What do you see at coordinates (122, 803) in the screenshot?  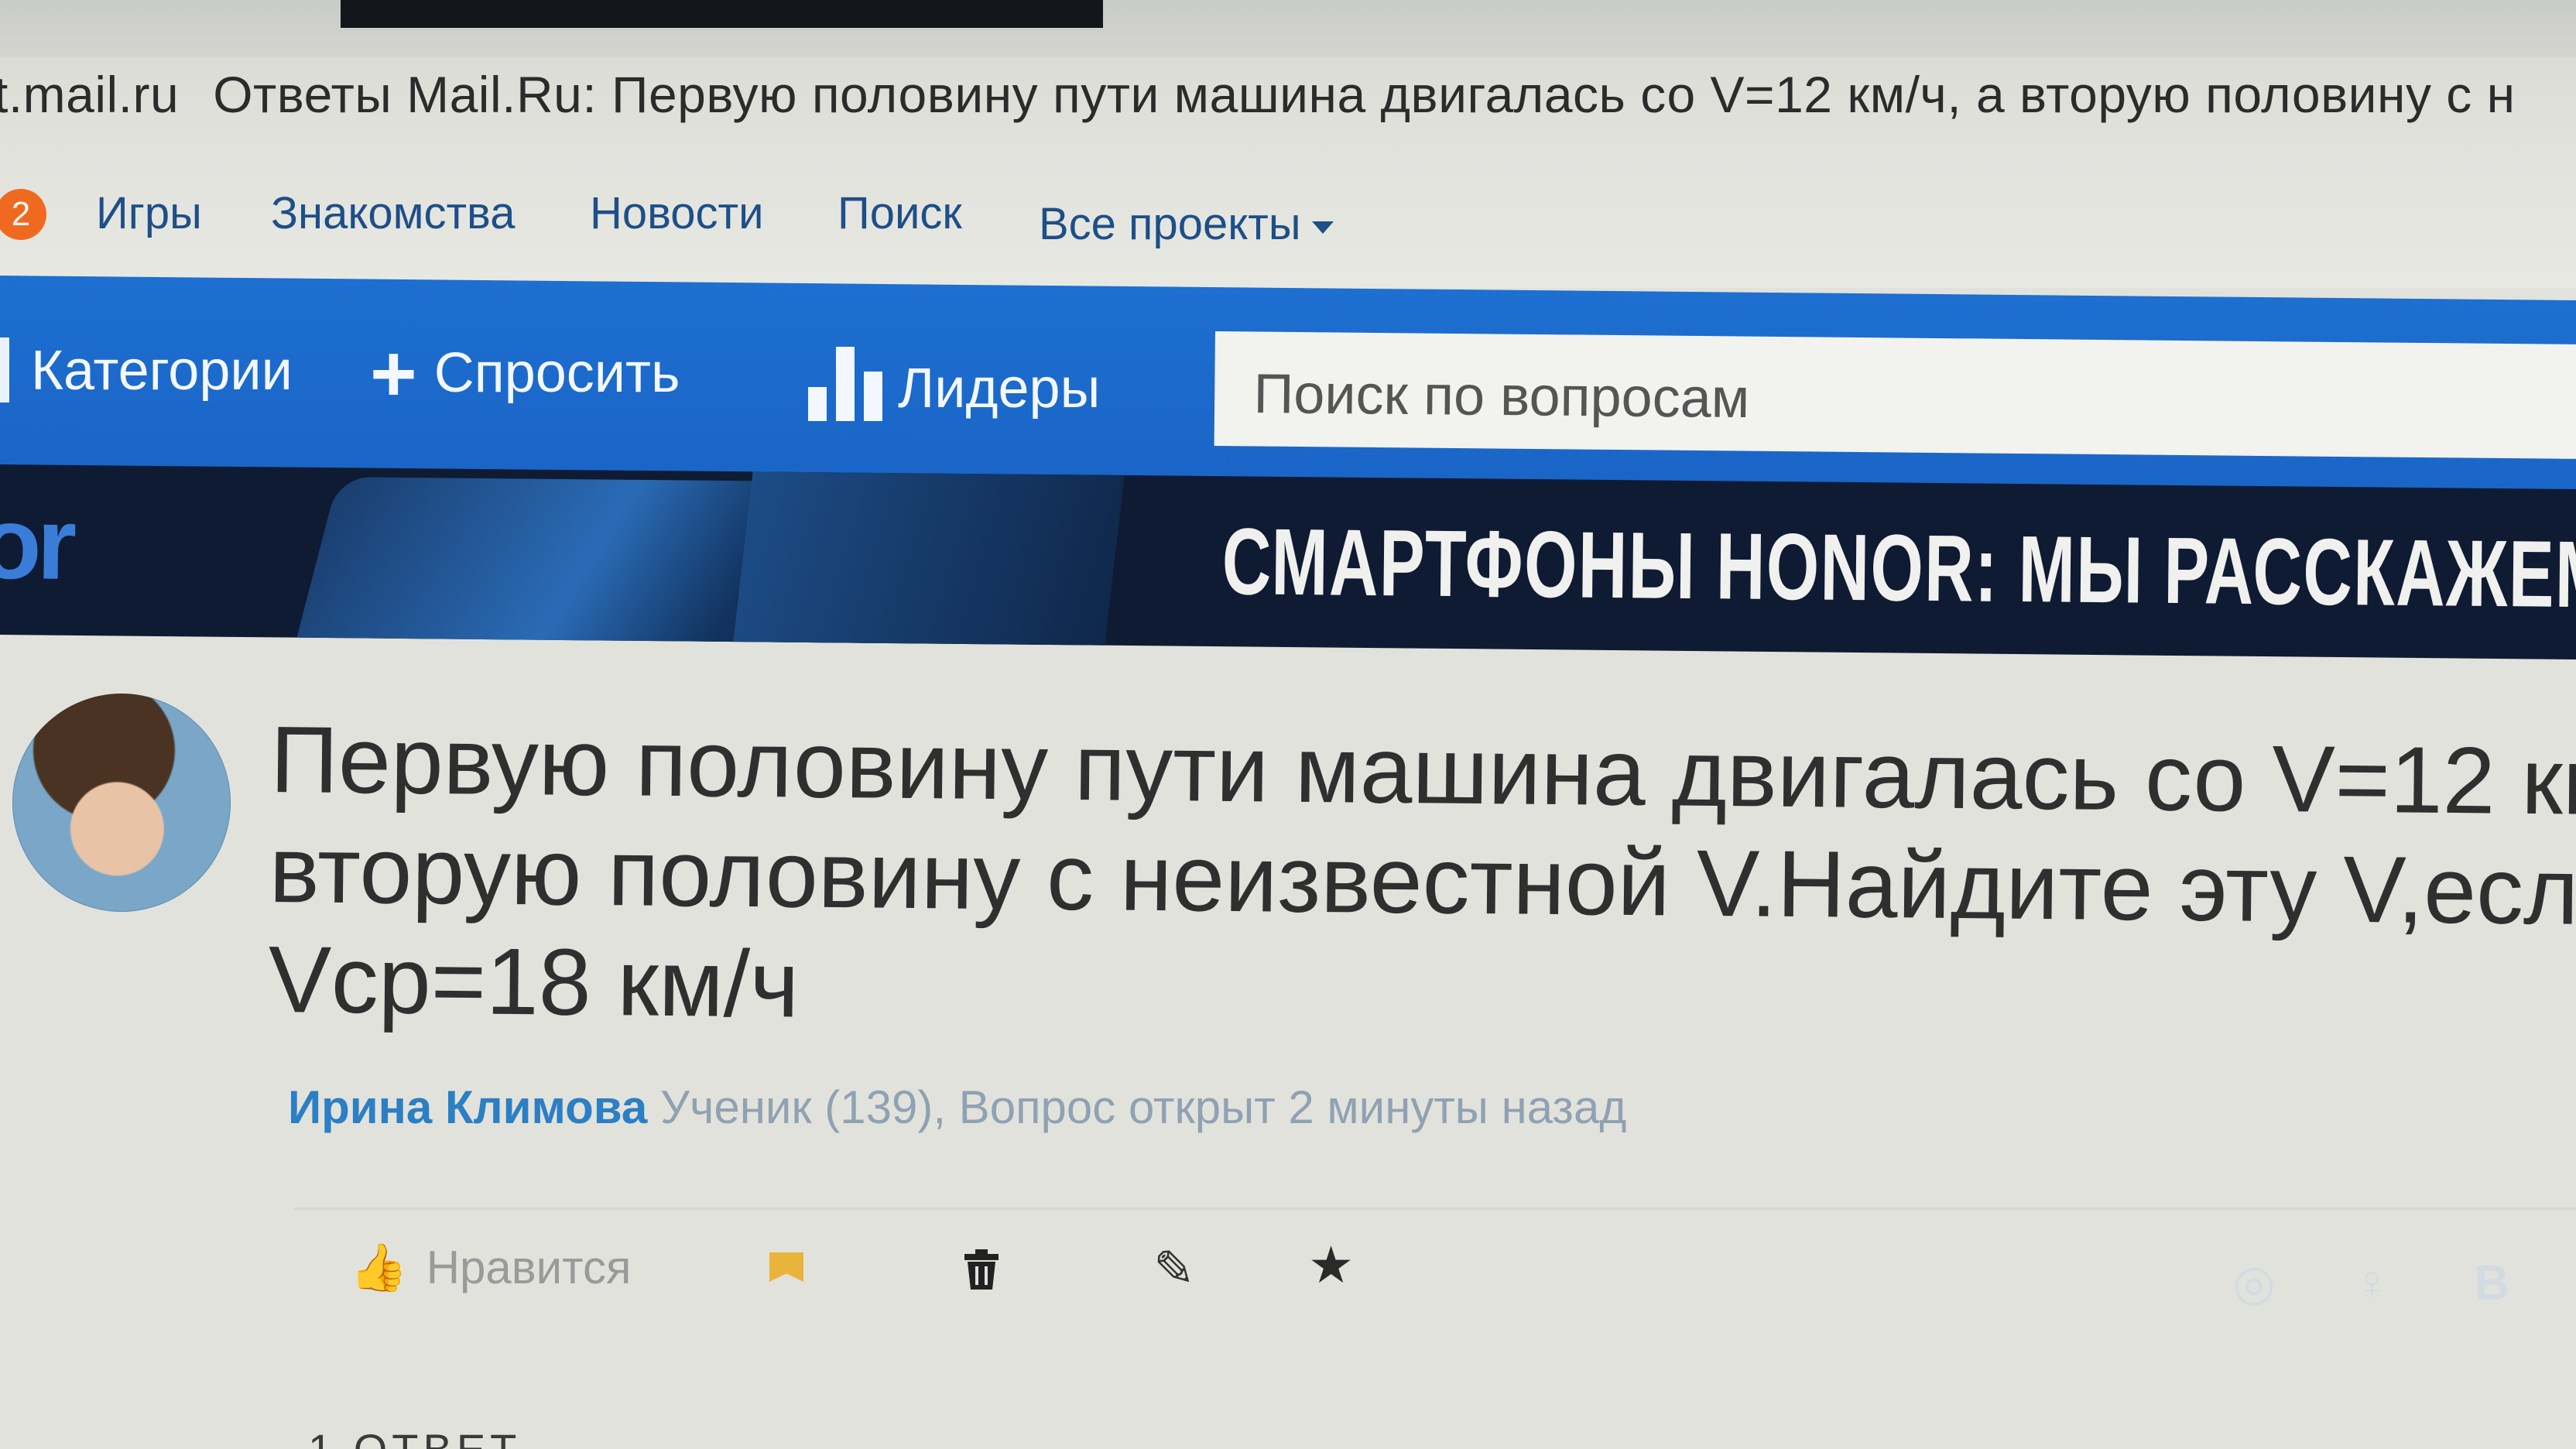 I see `author-avatar` at bounding box center [122, 803].